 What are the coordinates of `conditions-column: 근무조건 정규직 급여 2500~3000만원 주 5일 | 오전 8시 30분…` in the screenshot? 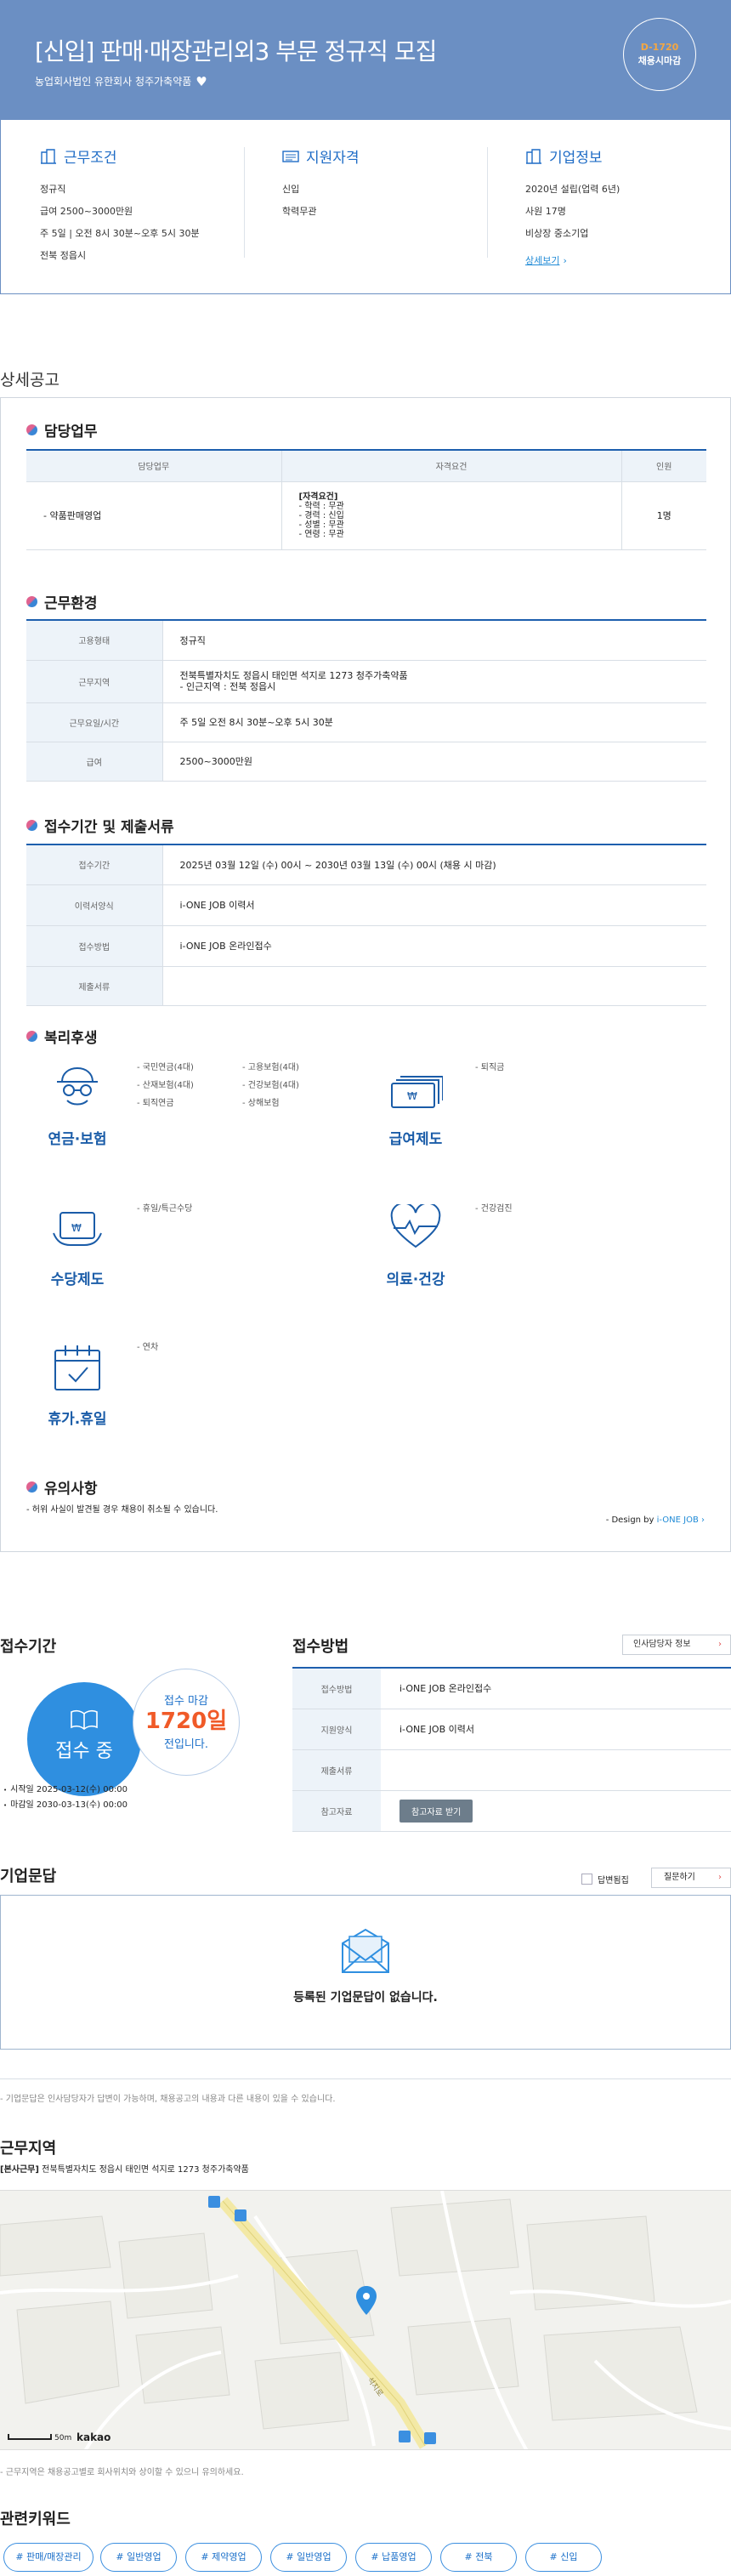 It's located at (146, 208).